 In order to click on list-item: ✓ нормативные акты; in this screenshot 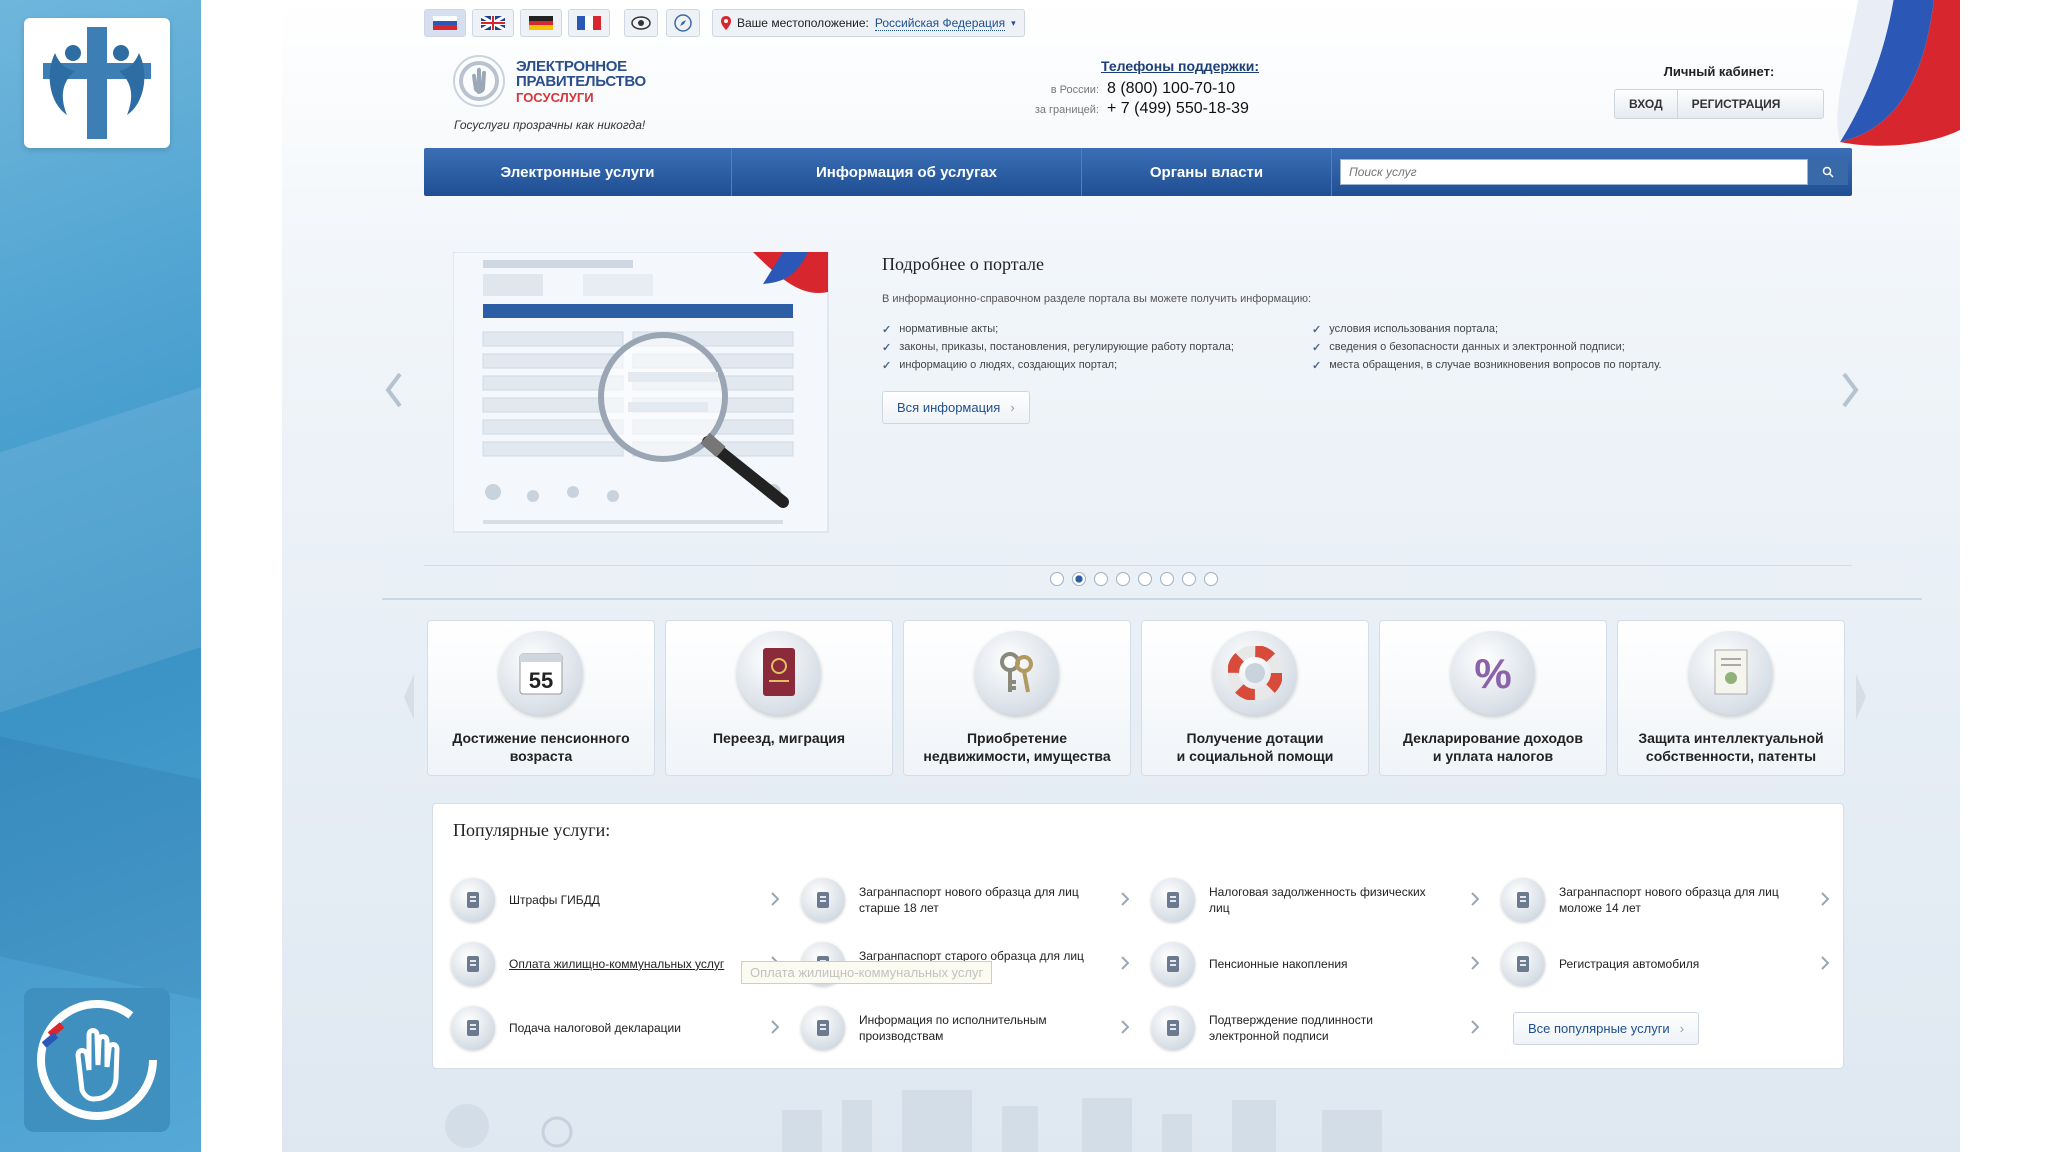, I will do `click(940, 329)`.